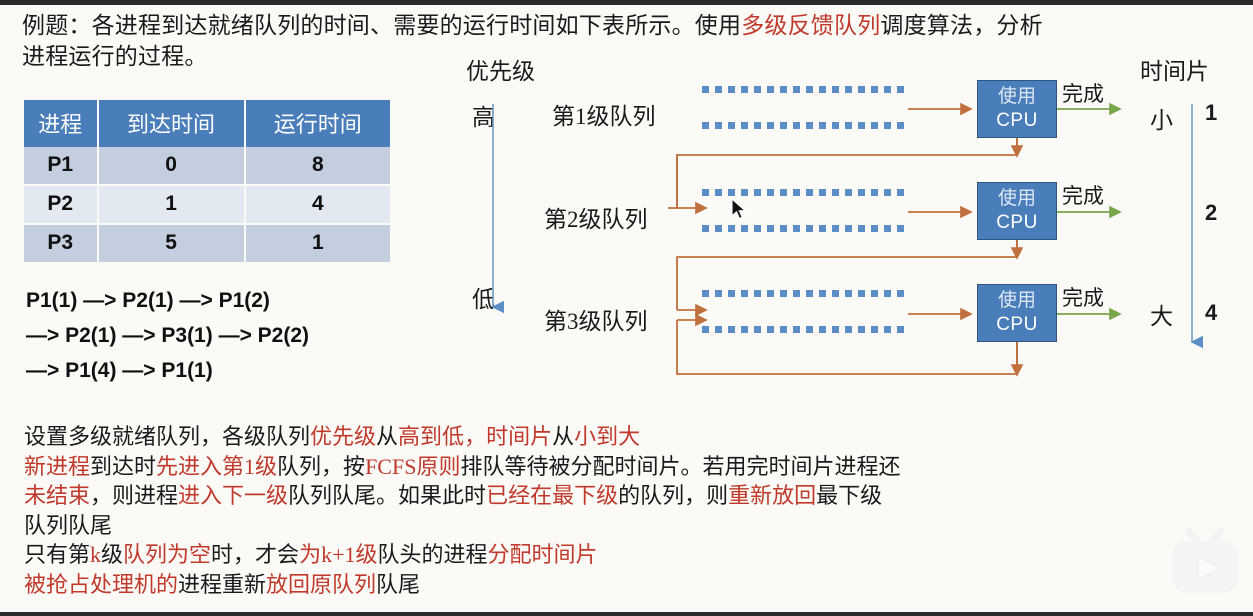 The height and width of the screenshot is (616, 1253). I want to click on cell-process: P2, so click(61, 205).